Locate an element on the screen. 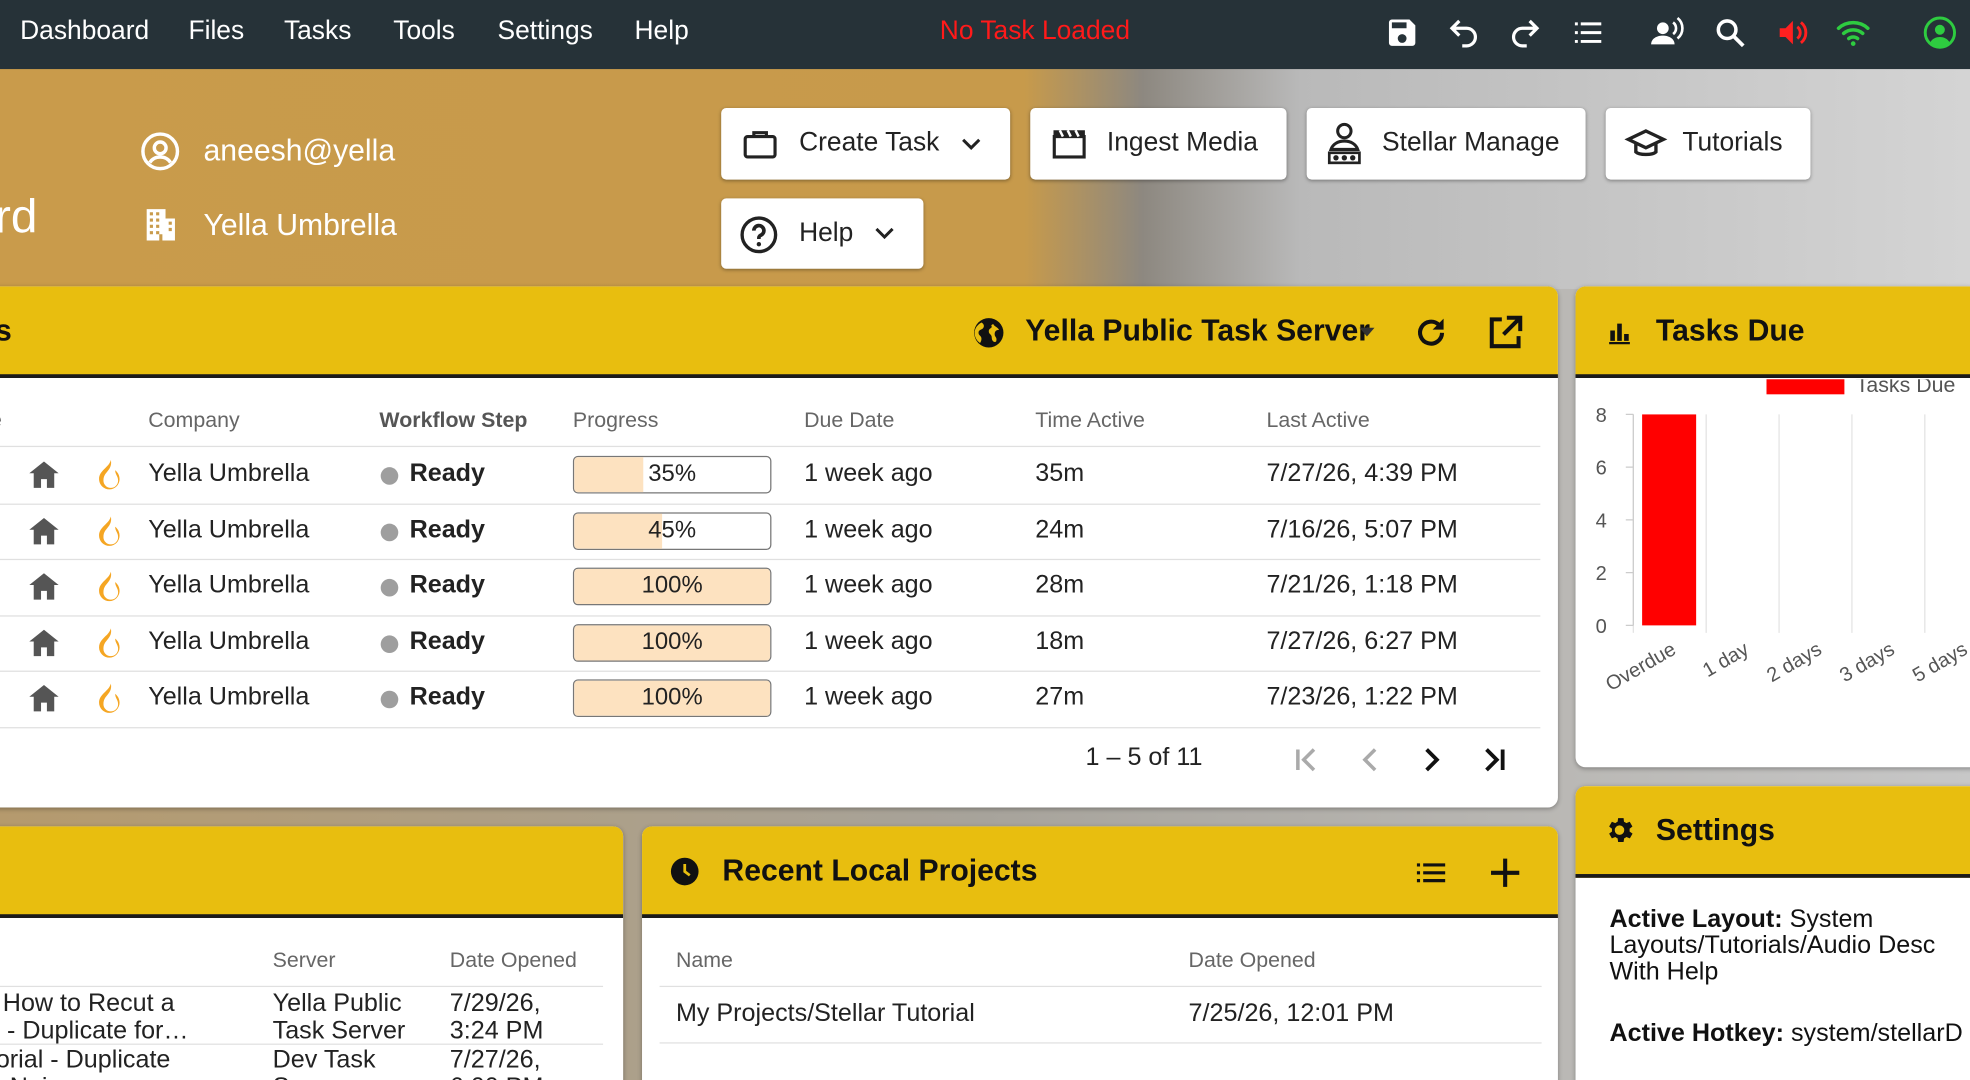 The image size is (1970, 1080). recent-project-date-line1: 7/27/26, is located at coordinates (495, 1060).